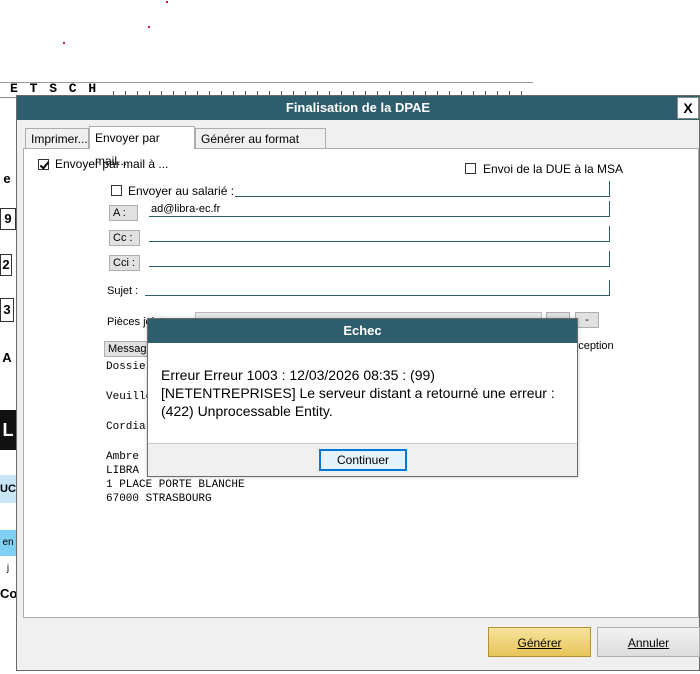 This screenshot has height=674, width=700. I want to click on to-button: A :, so click(123, 213).